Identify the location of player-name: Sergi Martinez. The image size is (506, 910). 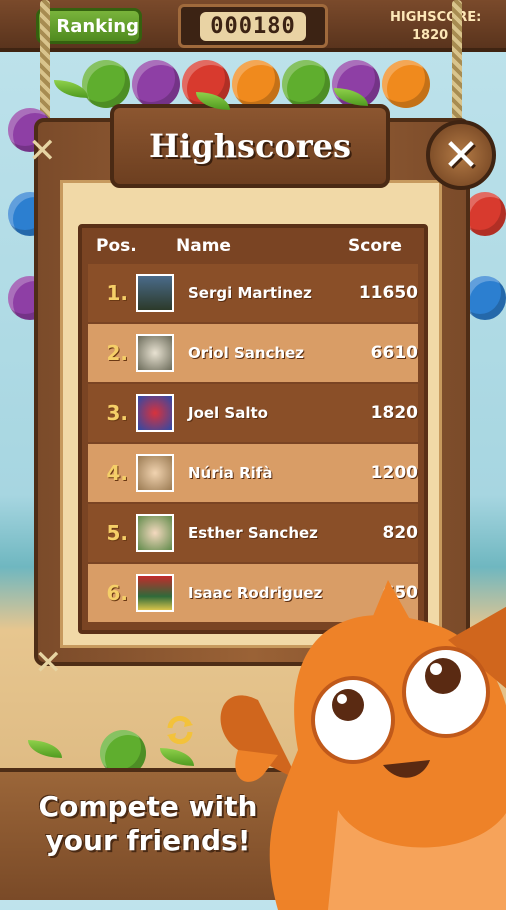
(273, 293).